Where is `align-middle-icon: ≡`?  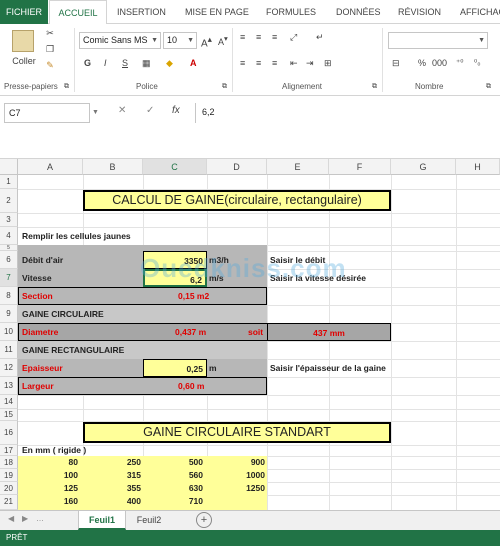 align-middle-icon: ≡ is located at coordinates (258, 37).